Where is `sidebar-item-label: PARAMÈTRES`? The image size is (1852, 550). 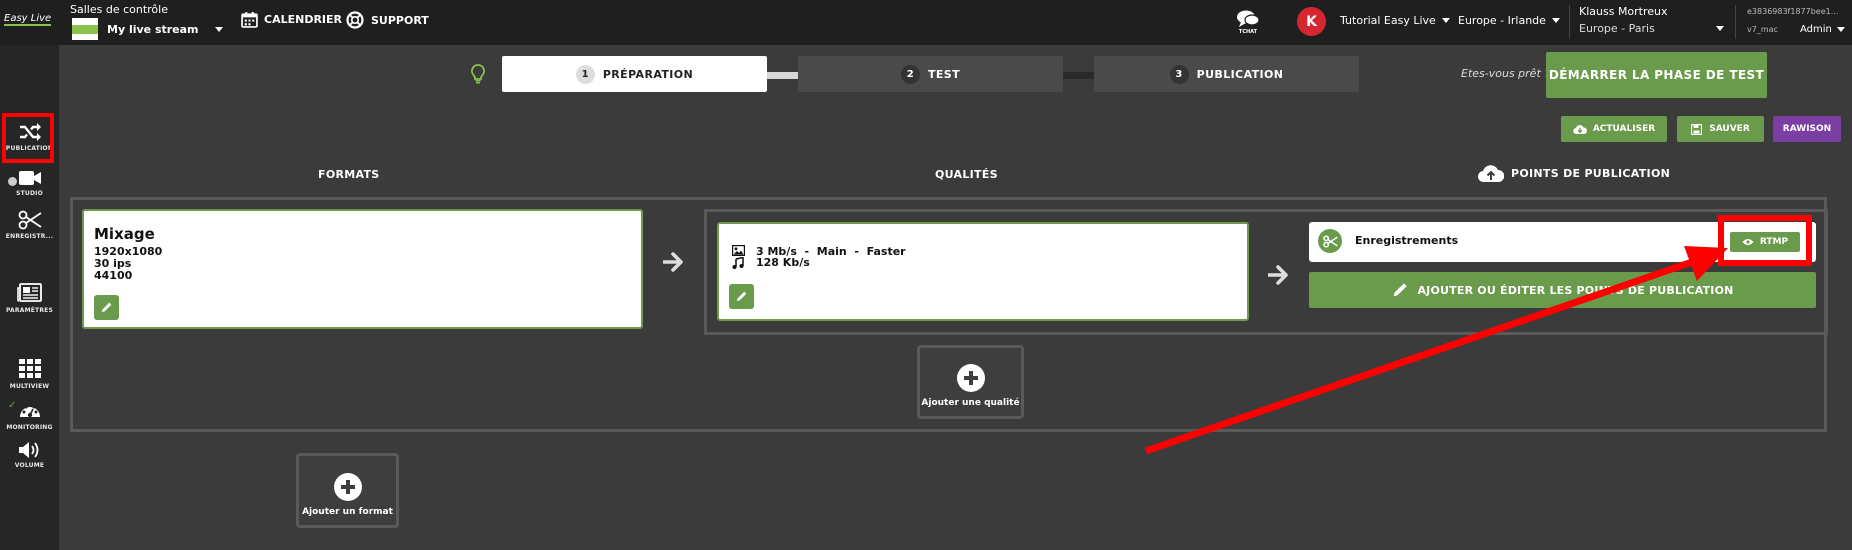 sidebar-item-label: PARAMÈTRES is located at coordinates (29, 310).